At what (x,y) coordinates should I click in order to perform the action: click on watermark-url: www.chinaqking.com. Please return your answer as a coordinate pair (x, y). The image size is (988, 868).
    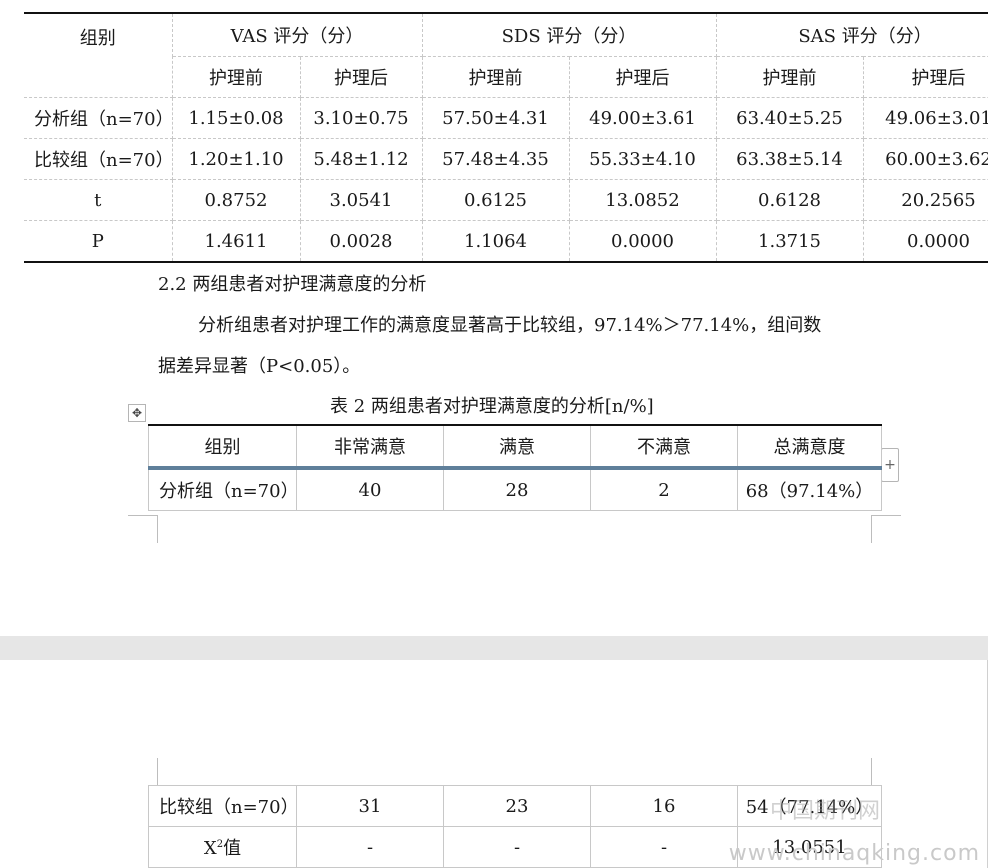
    Looking at the image, I should click on (854, 853).